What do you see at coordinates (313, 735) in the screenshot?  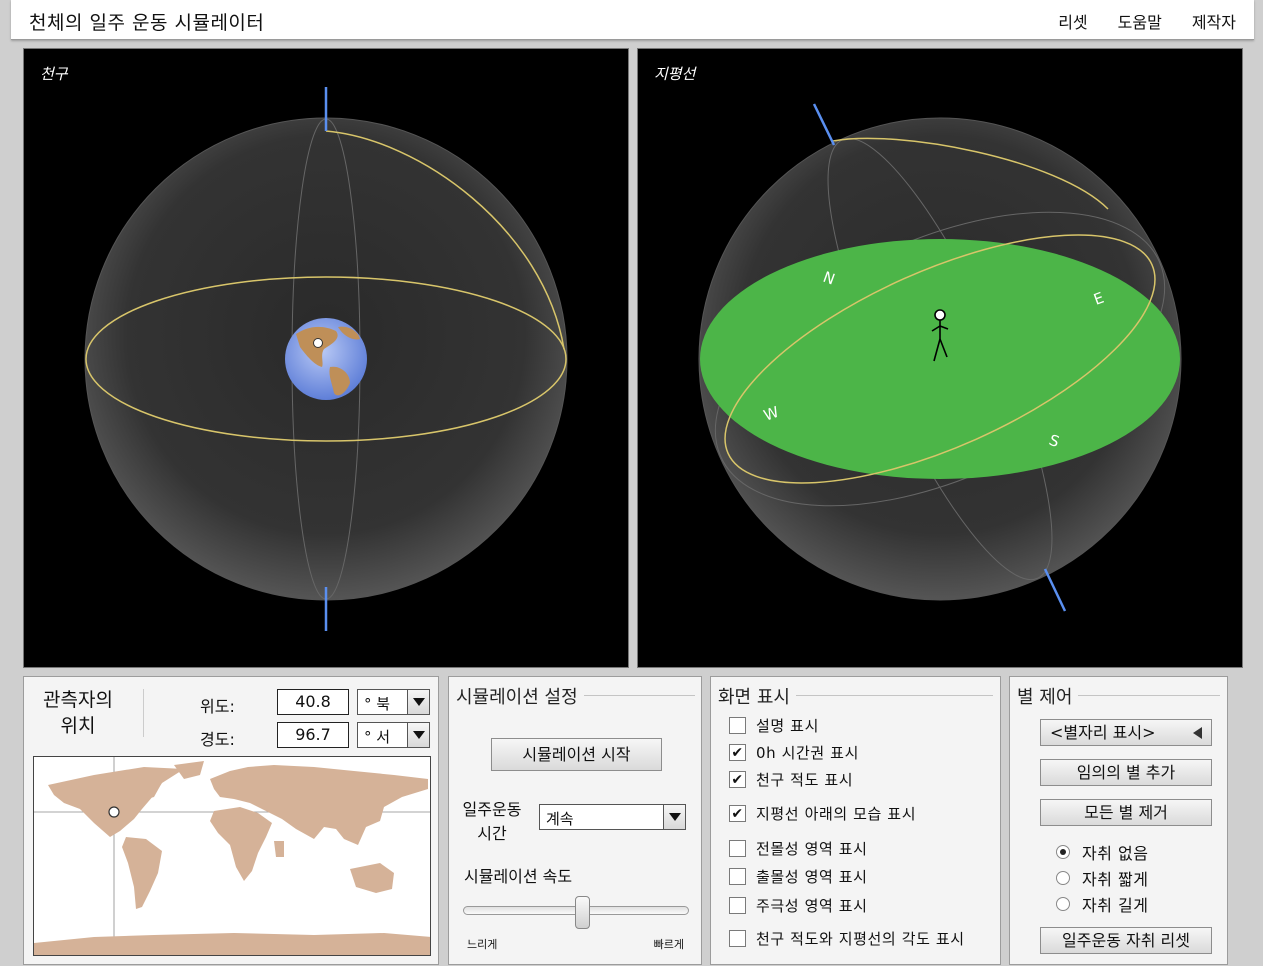 I see `longitude-input: 96.7` at bounding box center [313, 735].